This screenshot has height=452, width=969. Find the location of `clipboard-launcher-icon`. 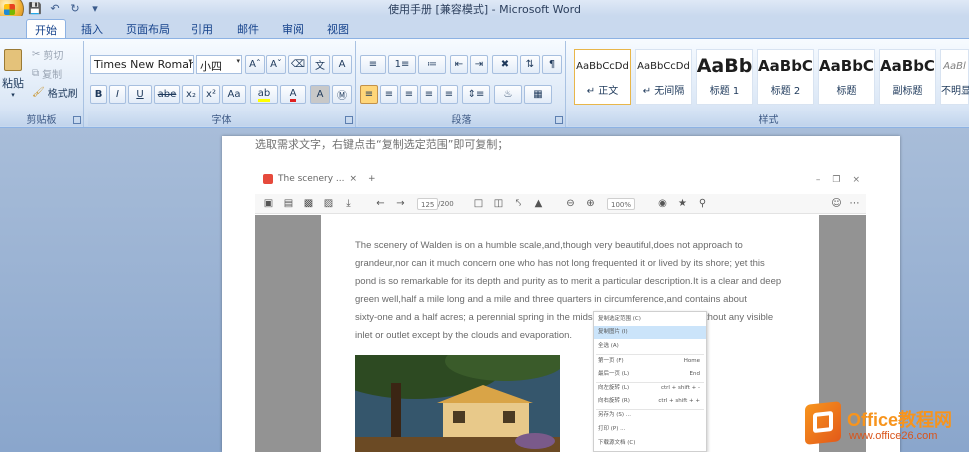

clipboard-launcher-icon is located at coordinates (77, 120).